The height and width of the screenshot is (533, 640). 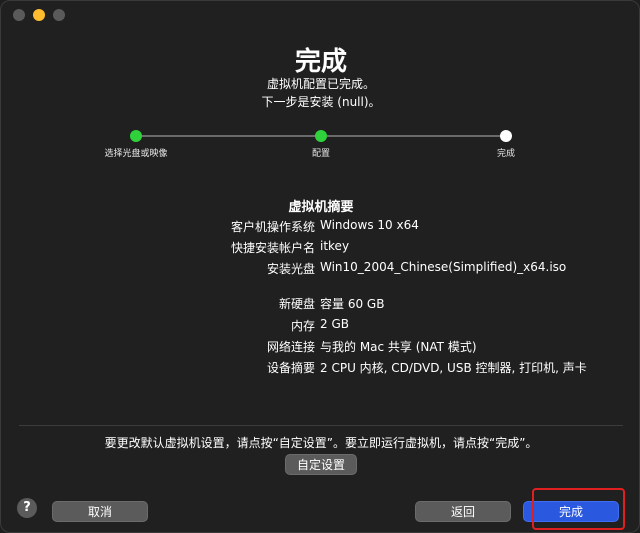 I want to click on summary-key: 设备摘要, so click(x=290, y=368).